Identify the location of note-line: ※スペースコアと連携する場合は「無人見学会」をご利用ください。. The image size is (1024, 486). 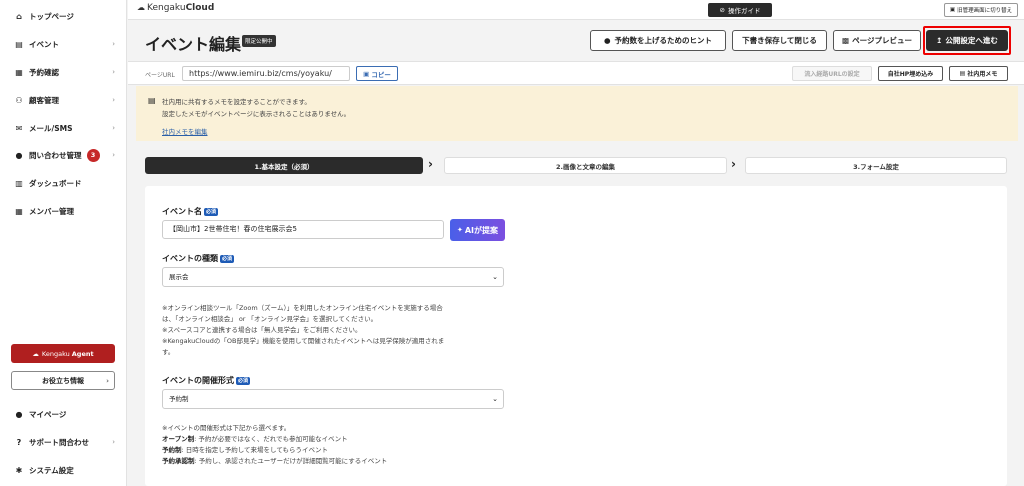
(262, 330).